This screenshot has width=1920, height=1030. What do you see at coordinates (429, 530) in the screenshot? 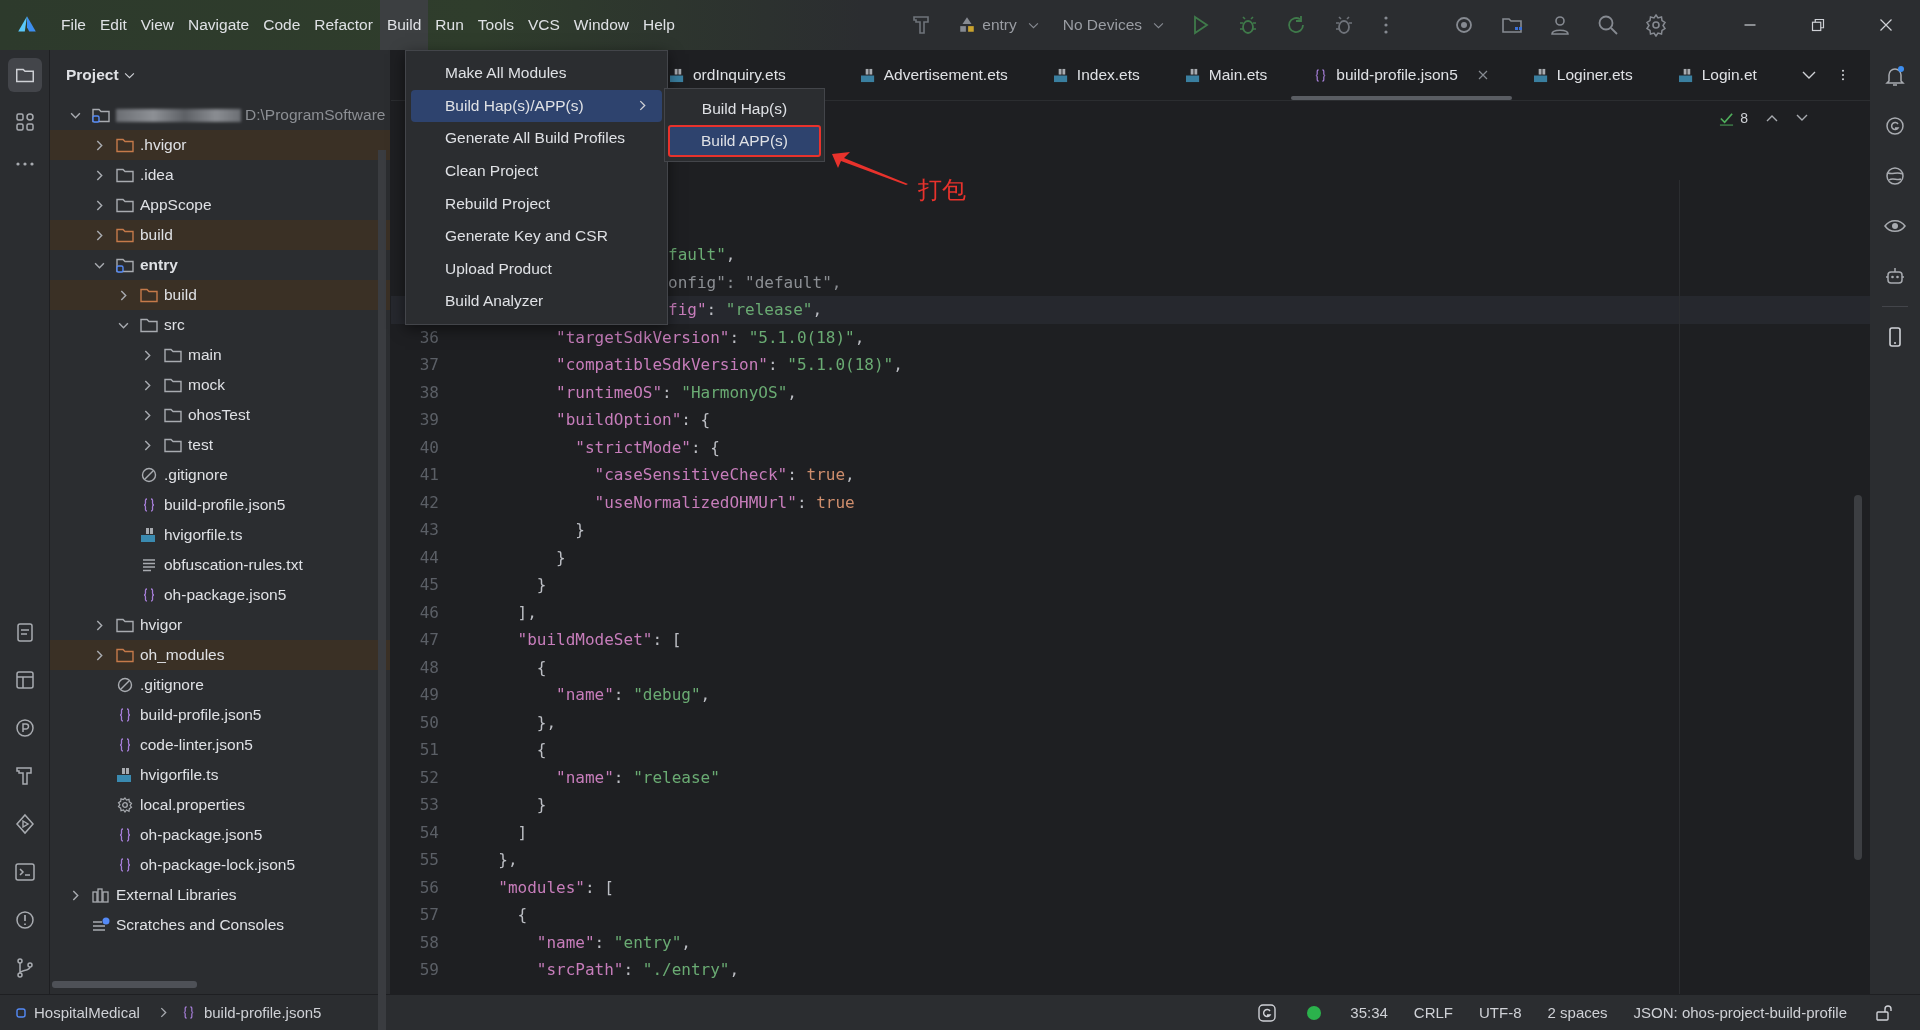
I see `line-number: 43` at bounding box center [429, 530].